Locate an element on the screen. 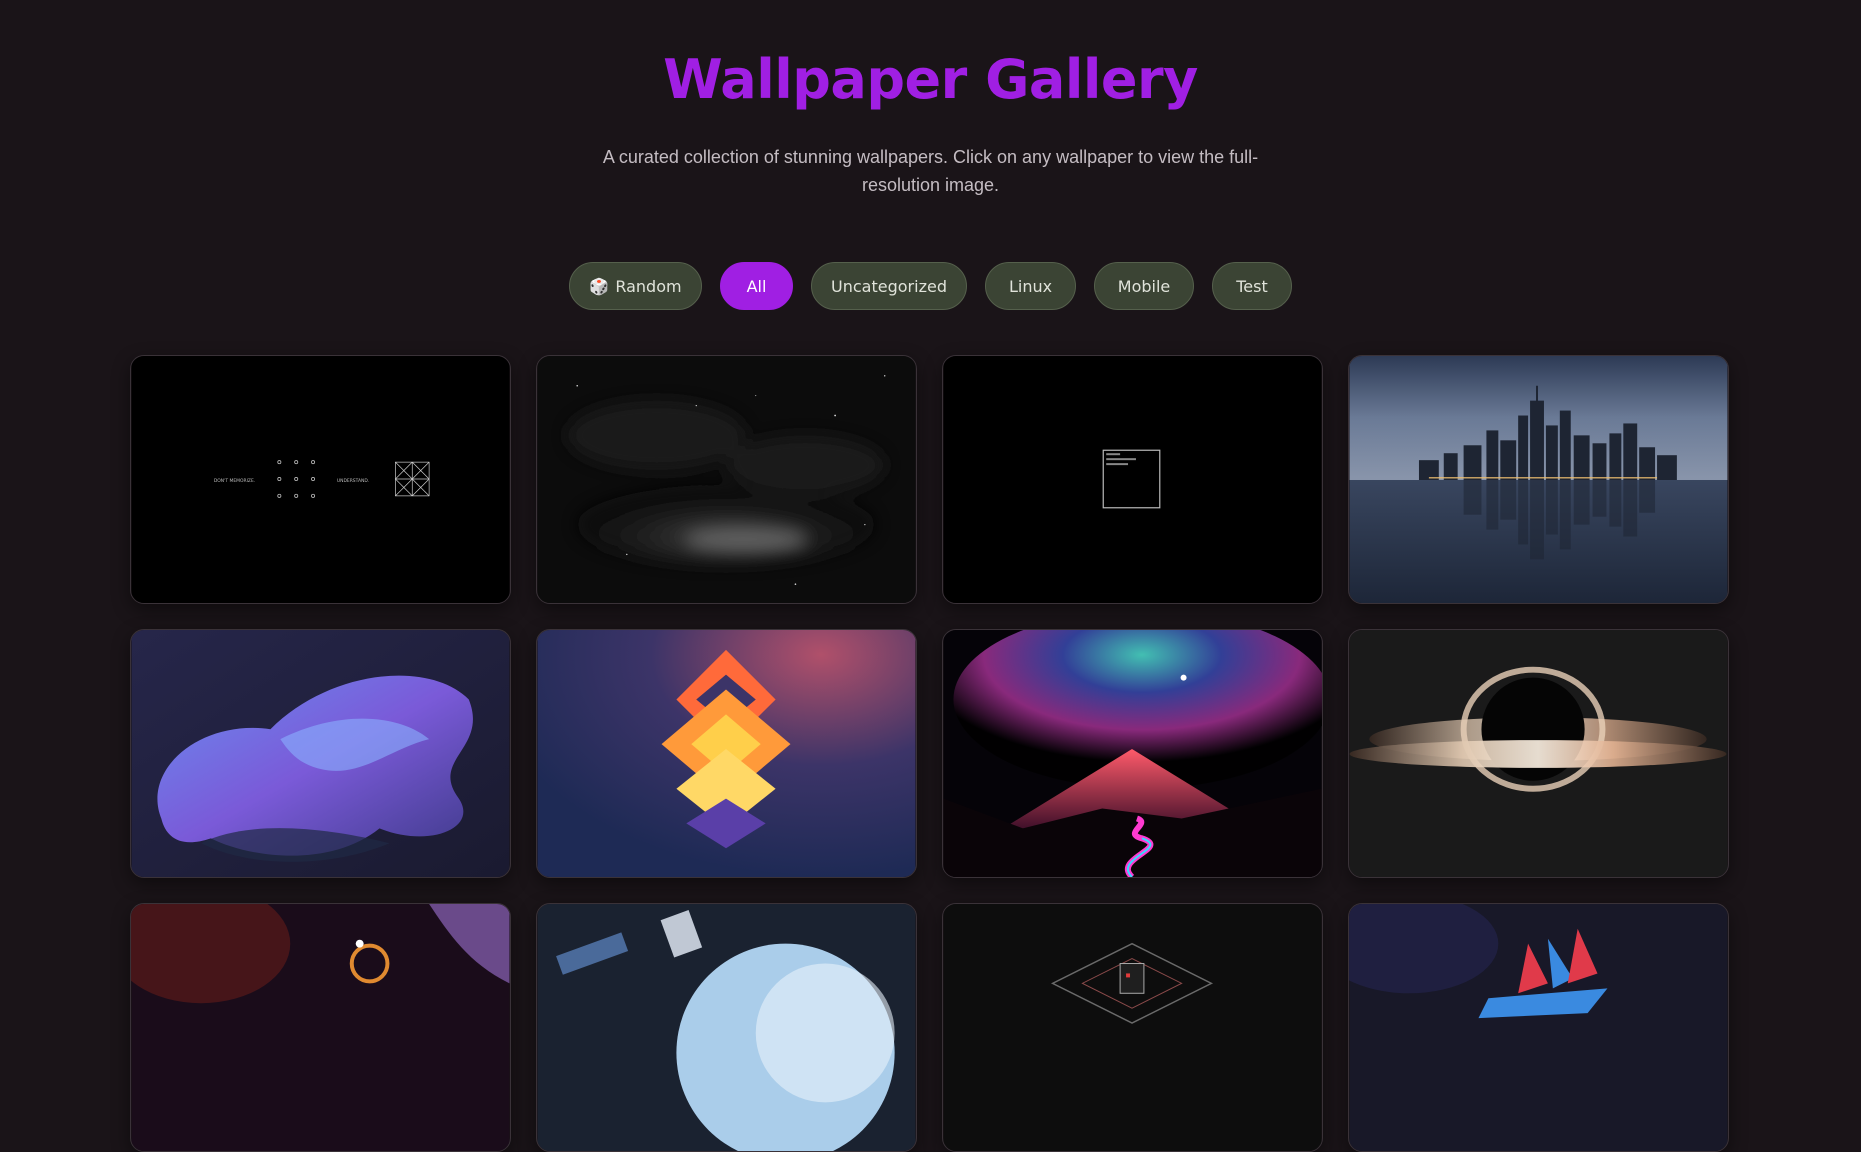 The image size is (1861, 1152). wallpaper-card: DON'T MEMORIZE. UNDERSTAND. is located at coordinates (320, 479).